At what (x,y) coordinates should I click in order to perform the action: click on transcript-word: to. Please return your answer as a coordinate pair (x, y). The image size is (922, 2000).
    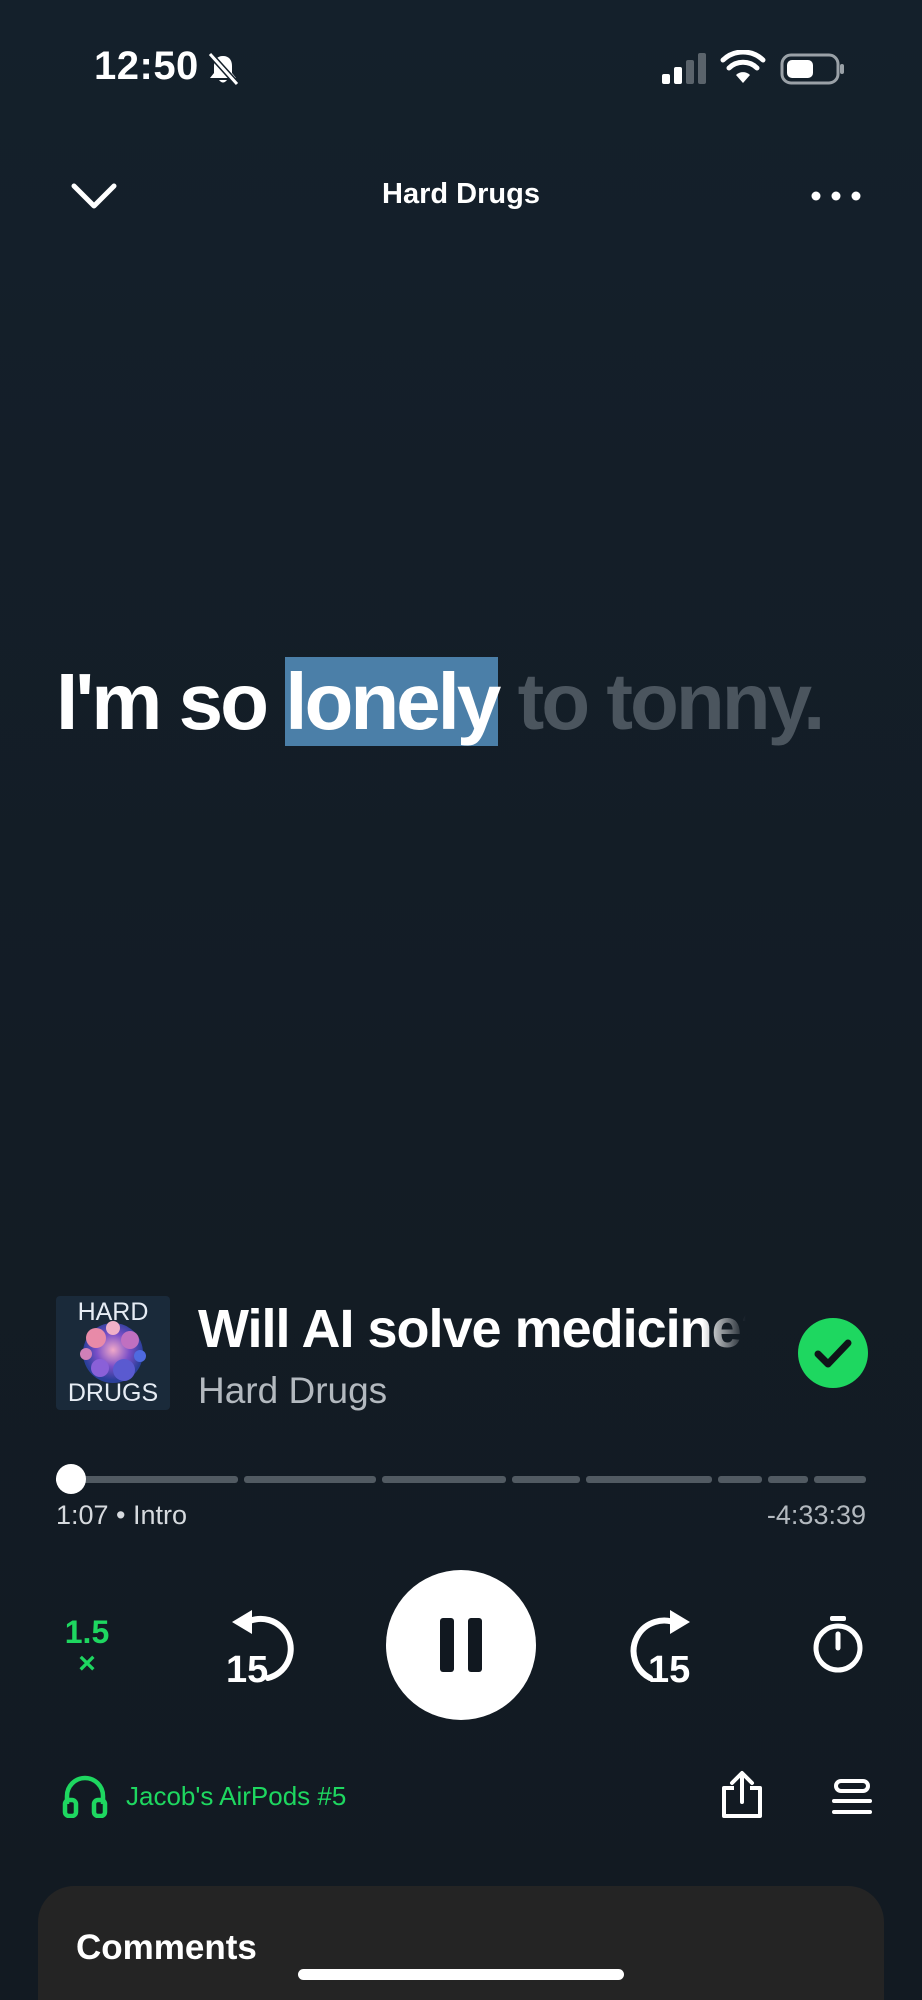
    Looking at the image, I should click on (553, 701).